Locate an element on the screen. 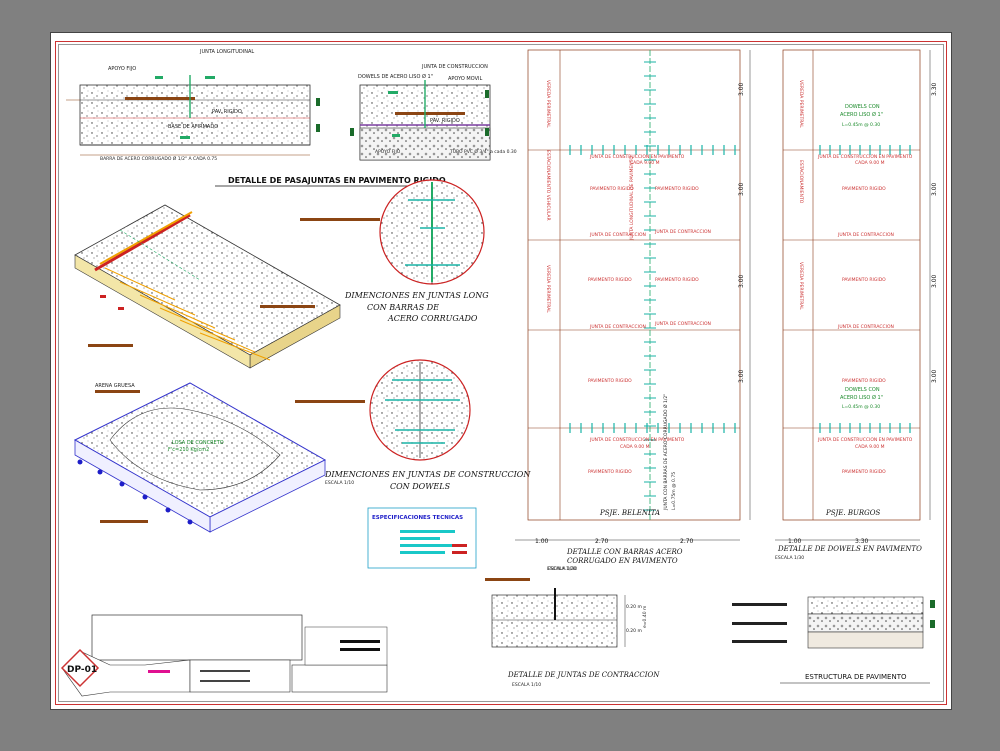 This screenshot has width=1000, height=751. contr-dim-2: 0.20 m is located at coordinates (634, 631).